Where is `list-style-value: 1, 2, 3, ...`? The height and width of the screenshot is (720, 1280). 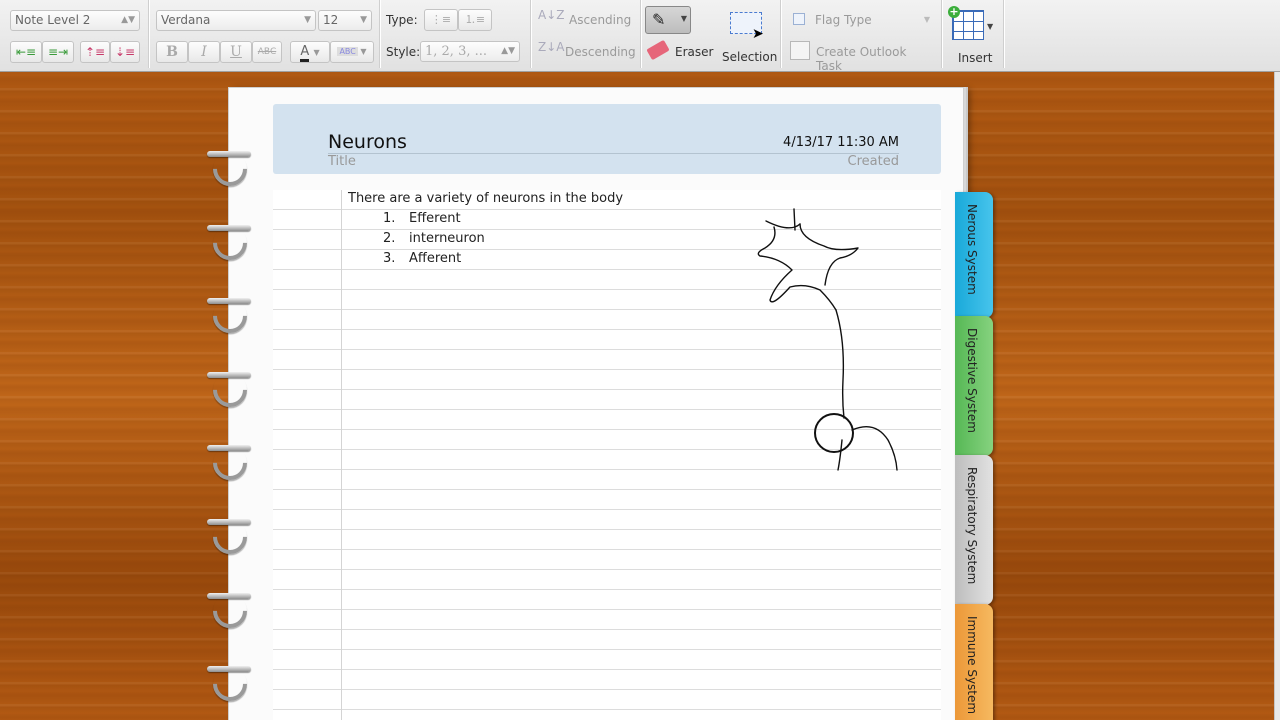 list-style-value: 1, 2, 3, ... is located at coordinates (456, 51).